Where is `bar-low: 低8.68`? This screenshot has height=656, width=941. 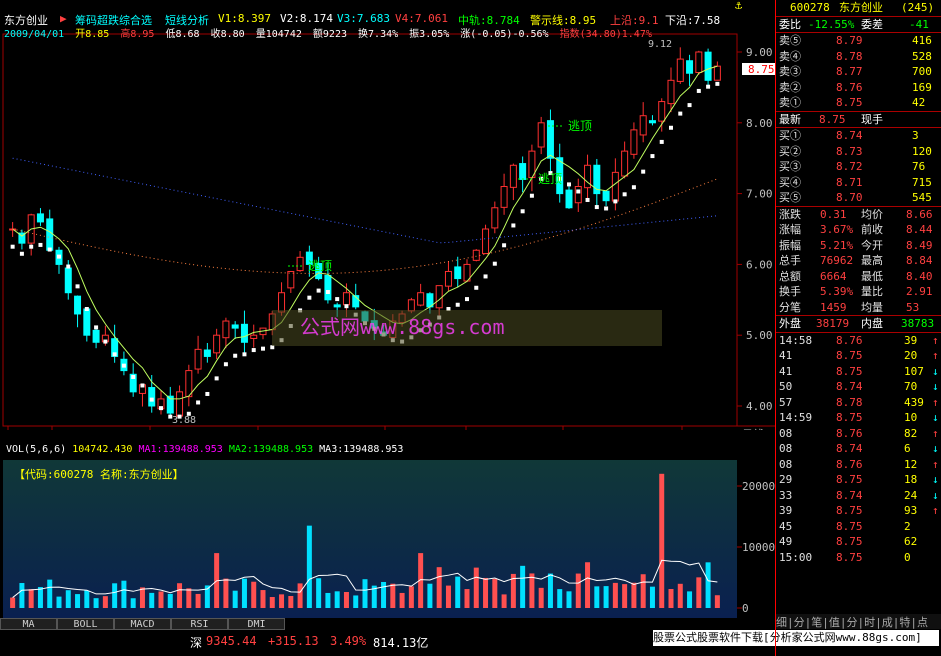
bar-low: 低8.68 is located at coordinates (182, 34).